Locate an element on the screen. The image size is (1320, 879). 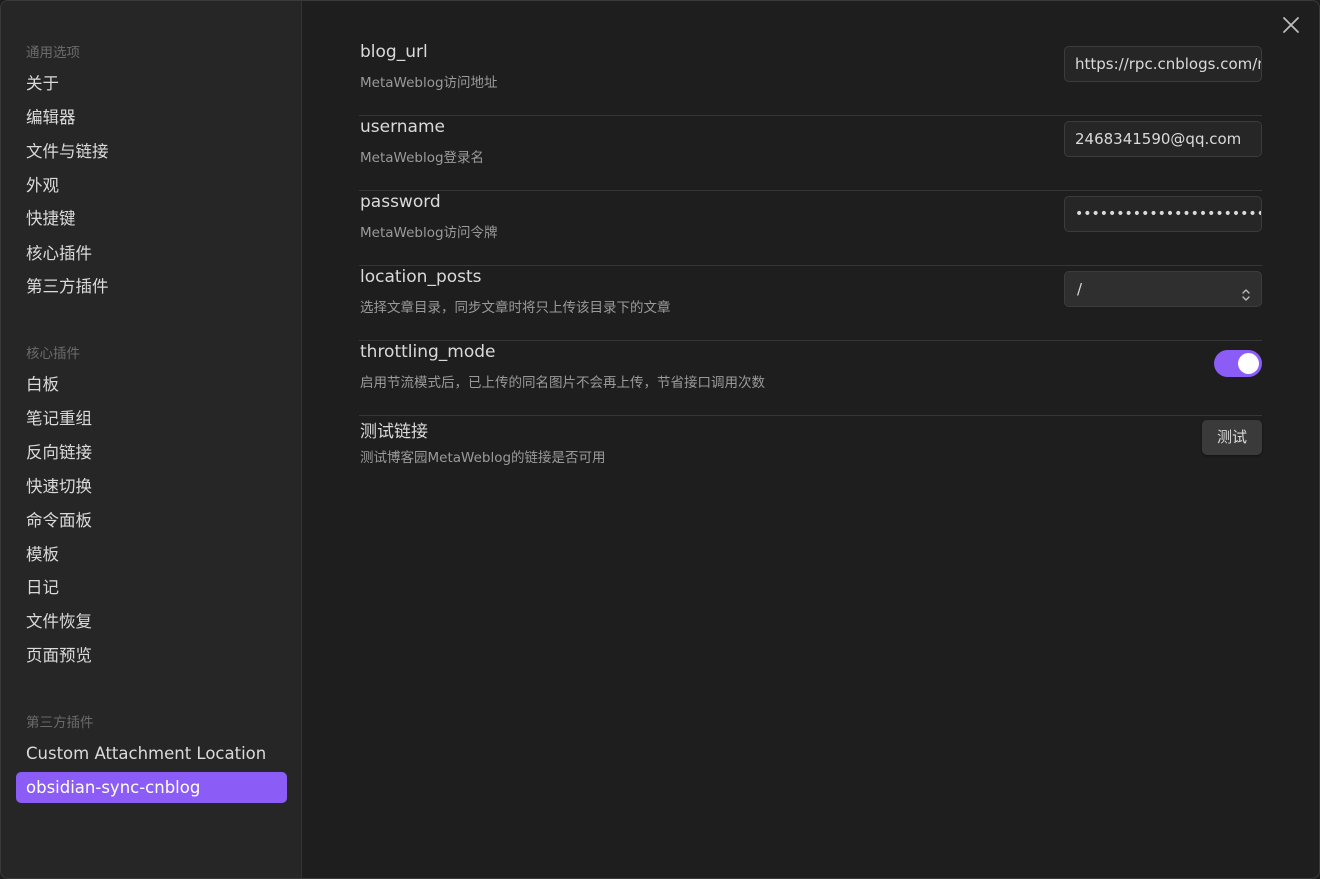
setting-username: username MetaWeblog登录名 2468341590@qq.com is located at coordinates (810, 153).